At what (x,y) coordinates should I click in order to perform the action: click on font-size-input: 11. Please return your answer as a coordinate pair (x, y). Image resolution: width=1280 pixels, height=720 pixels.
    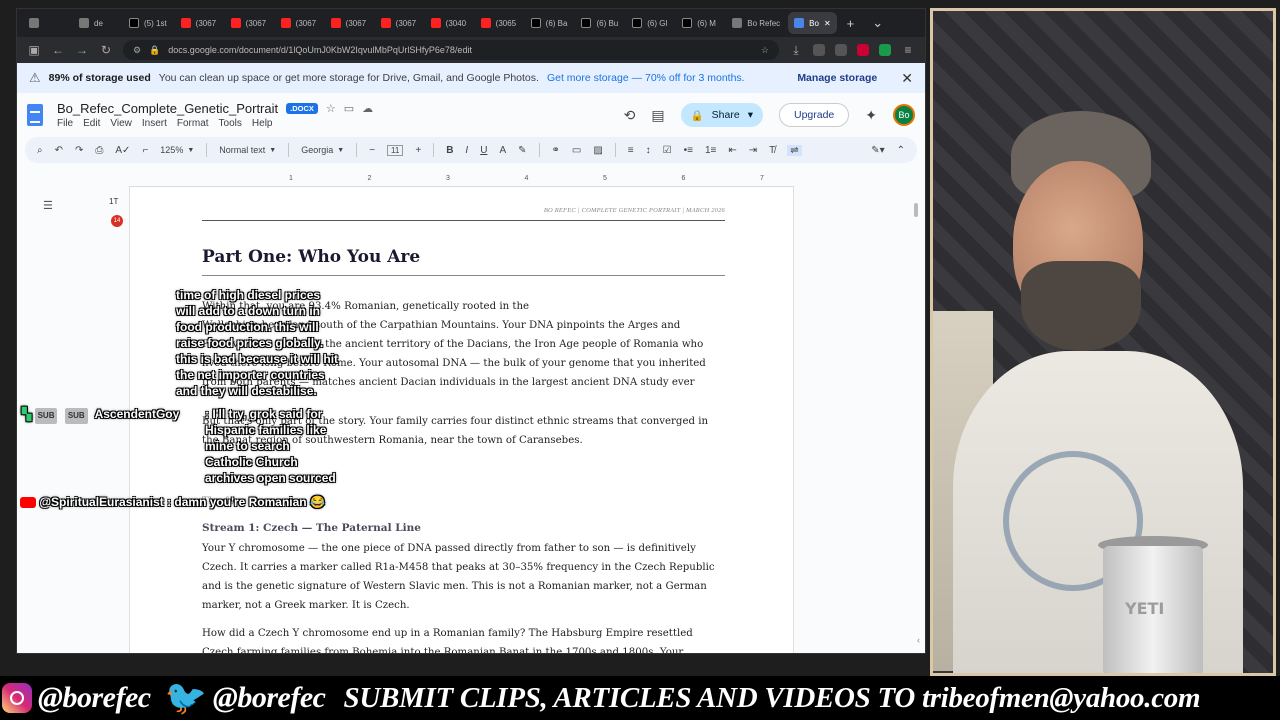
    Looking at the image, I should click on (395, 150).